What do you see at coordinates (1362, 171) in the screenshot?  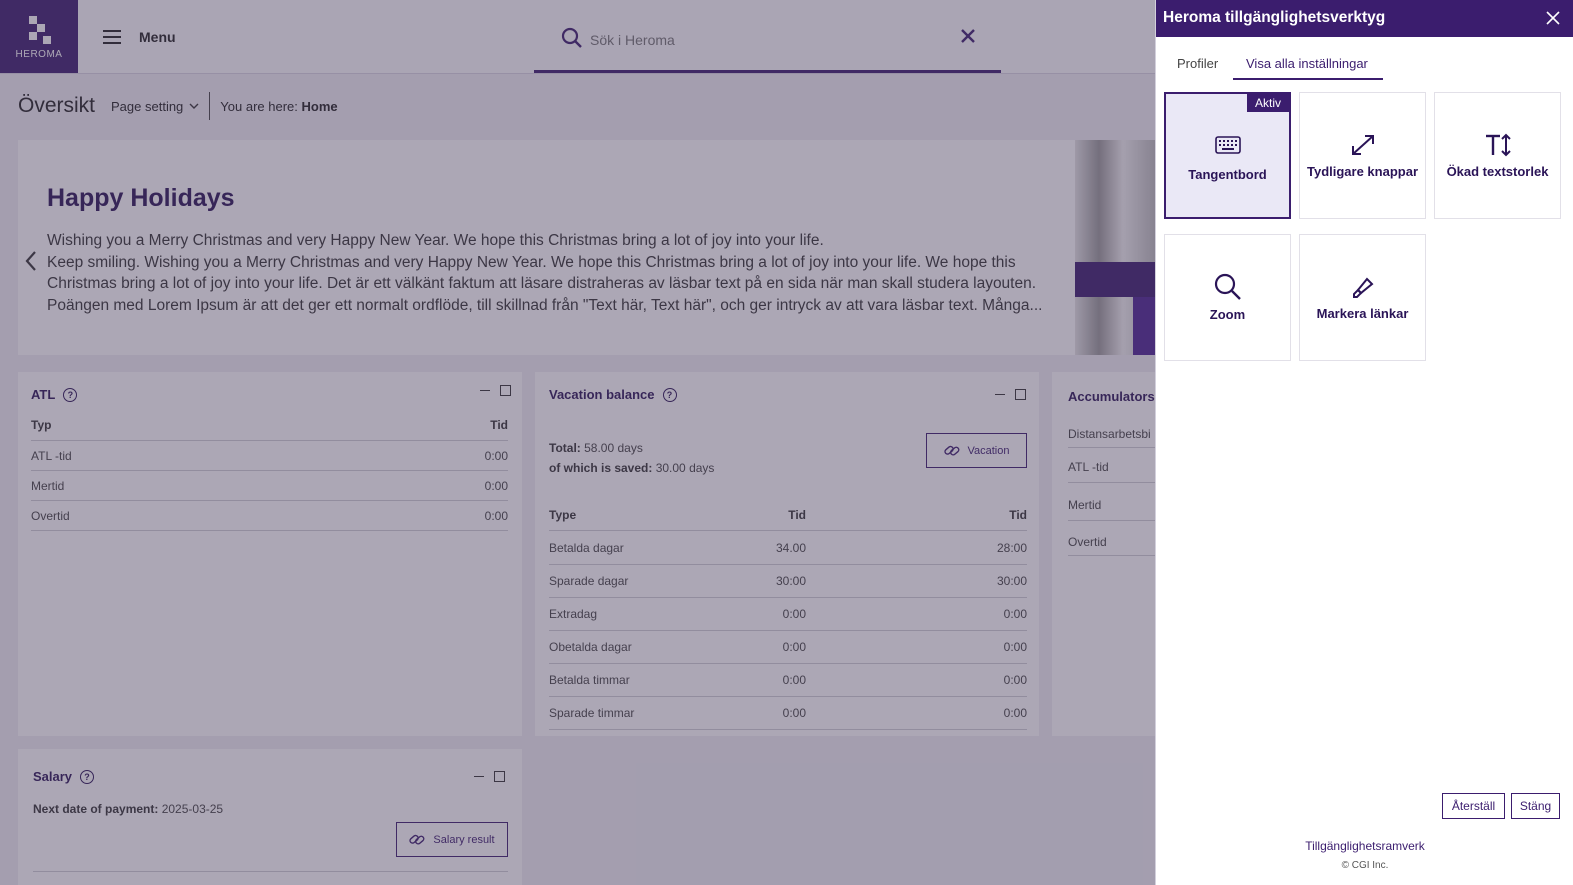 I see `tile-label: Tydligare knappar` at bounding box center [1362, 171].